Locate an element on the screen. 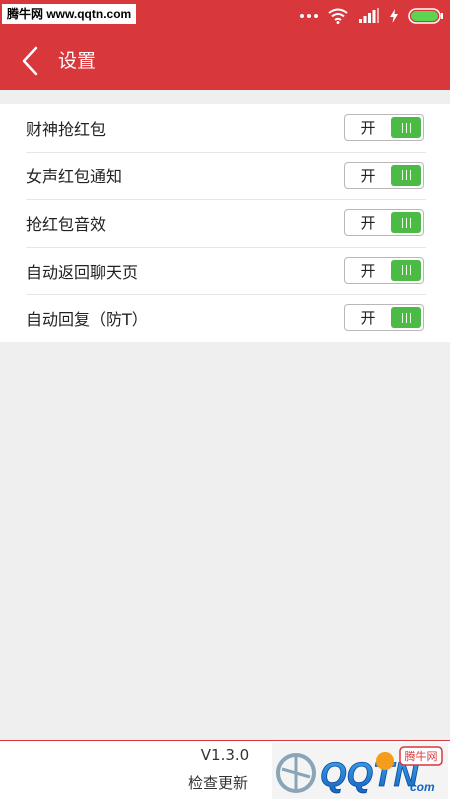  check-update-button: 检查更新 is located at coordinates (218, 782).